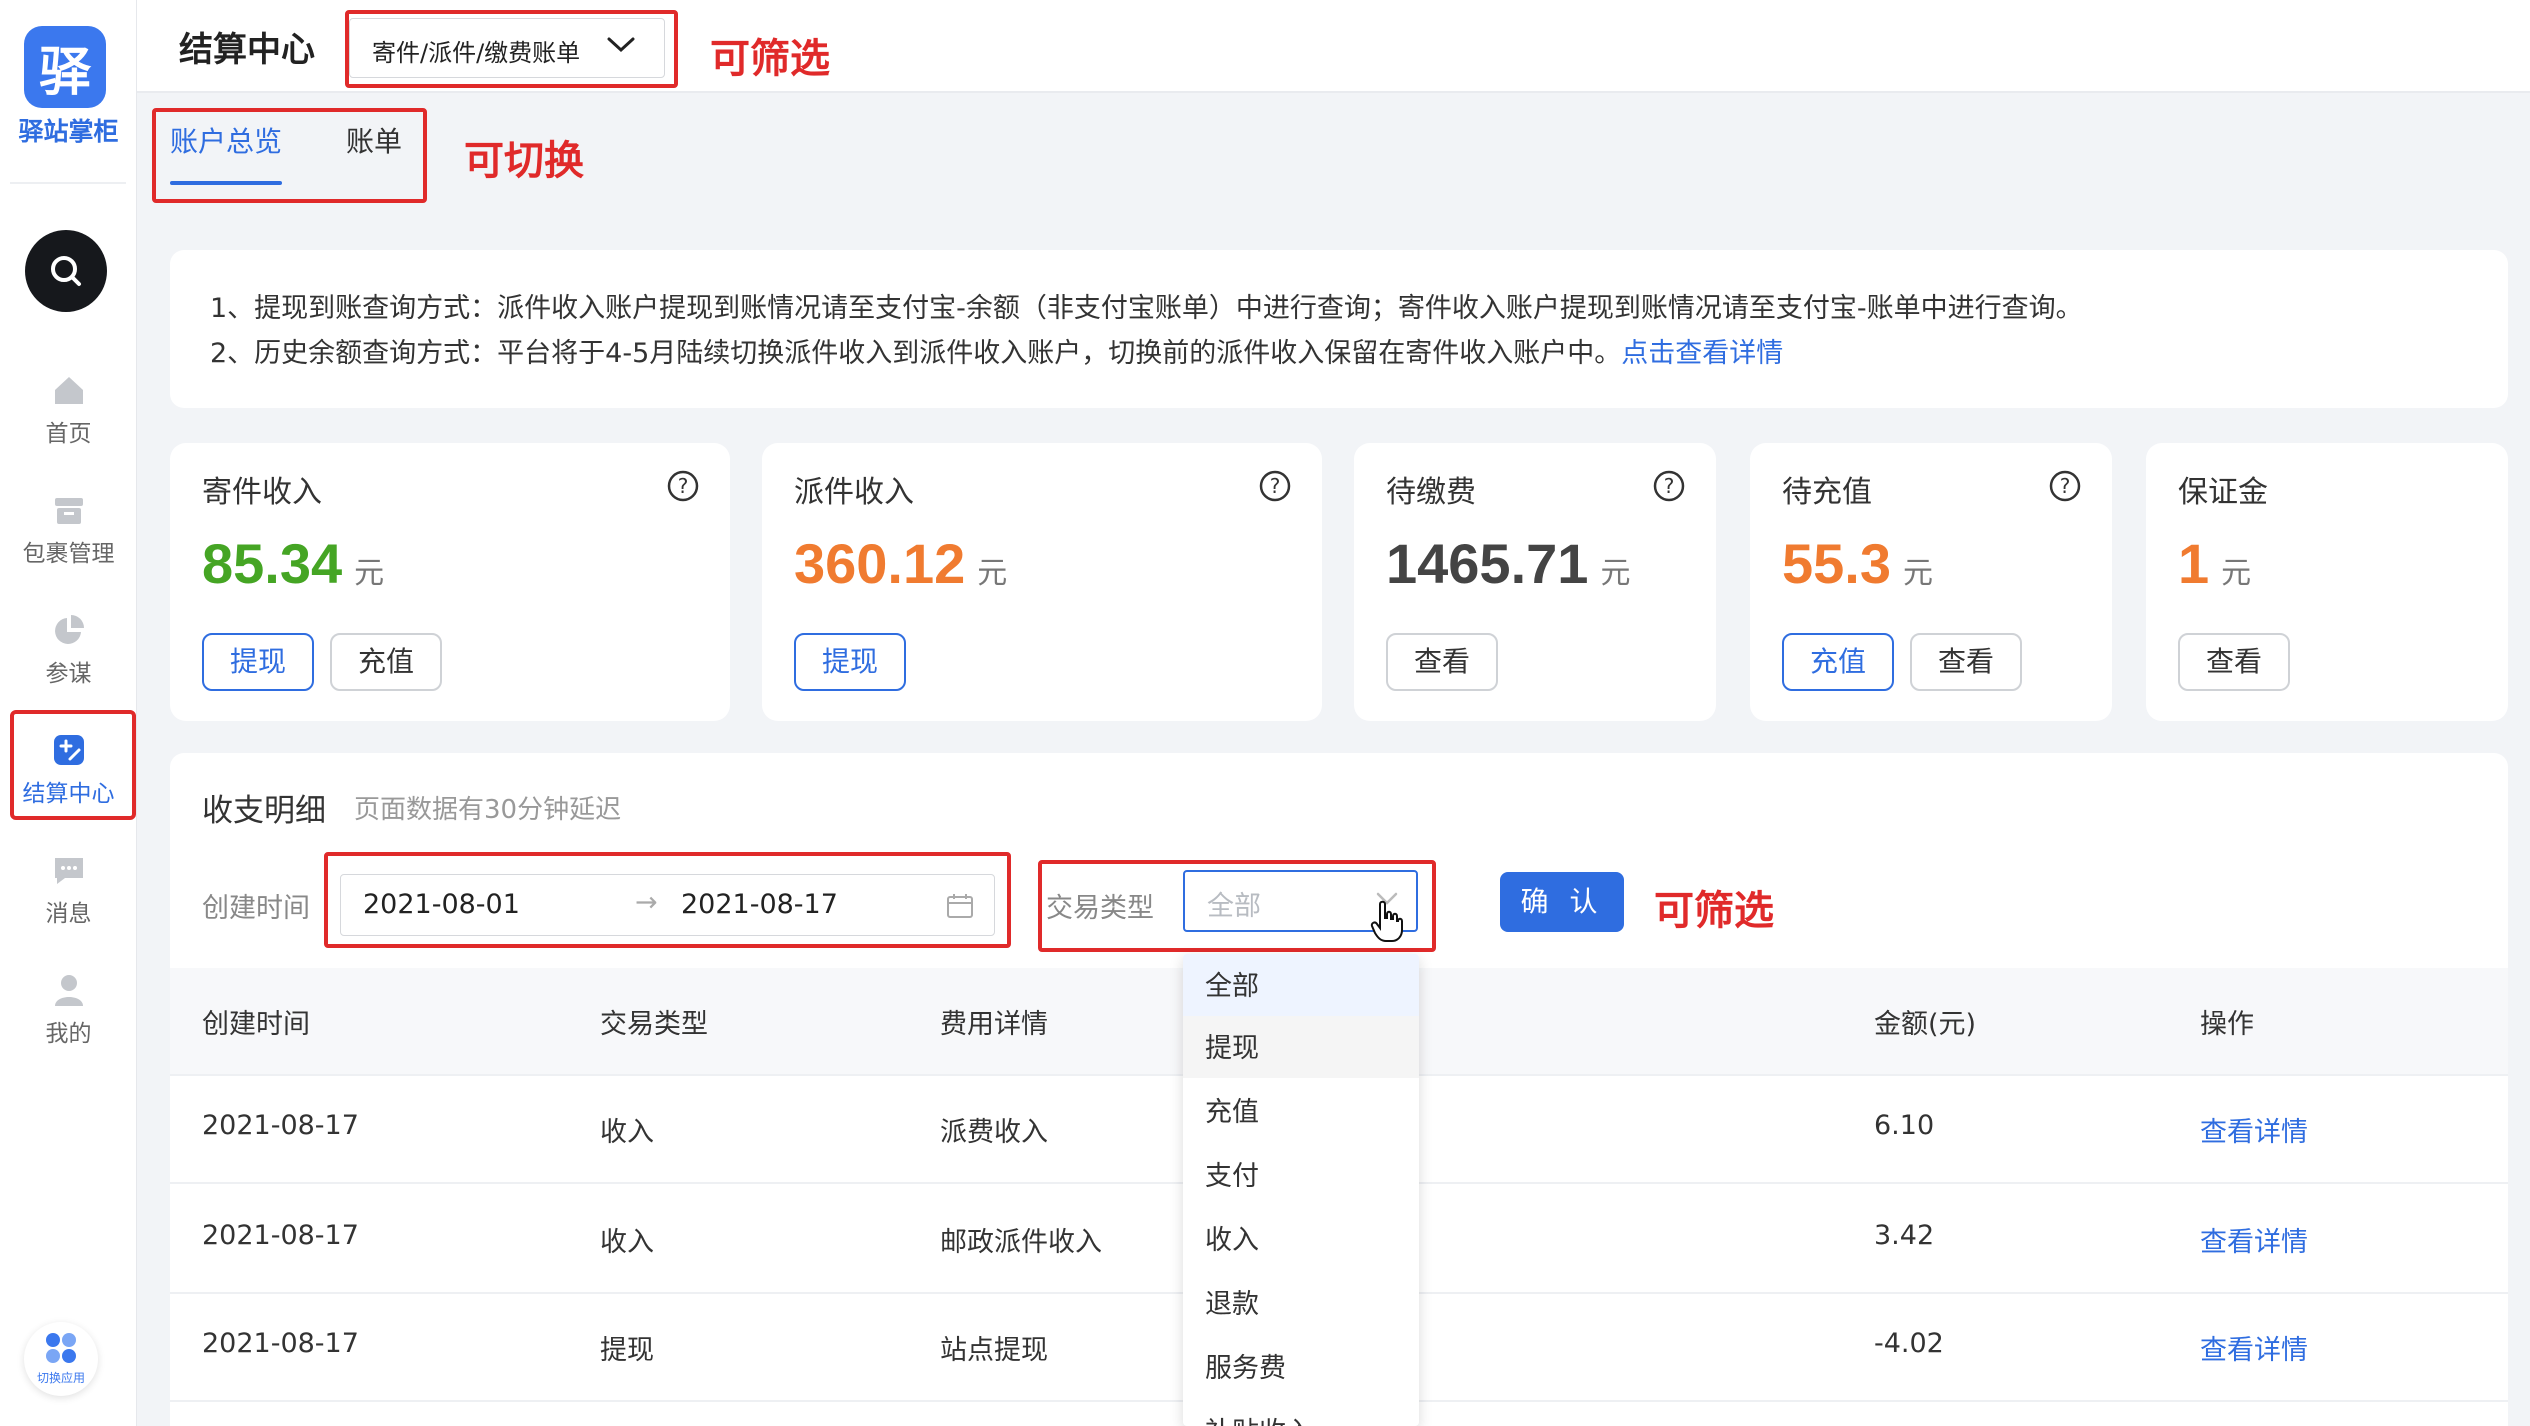  I want to click on switch-app-button: 切换应用, so click(61, 1359).